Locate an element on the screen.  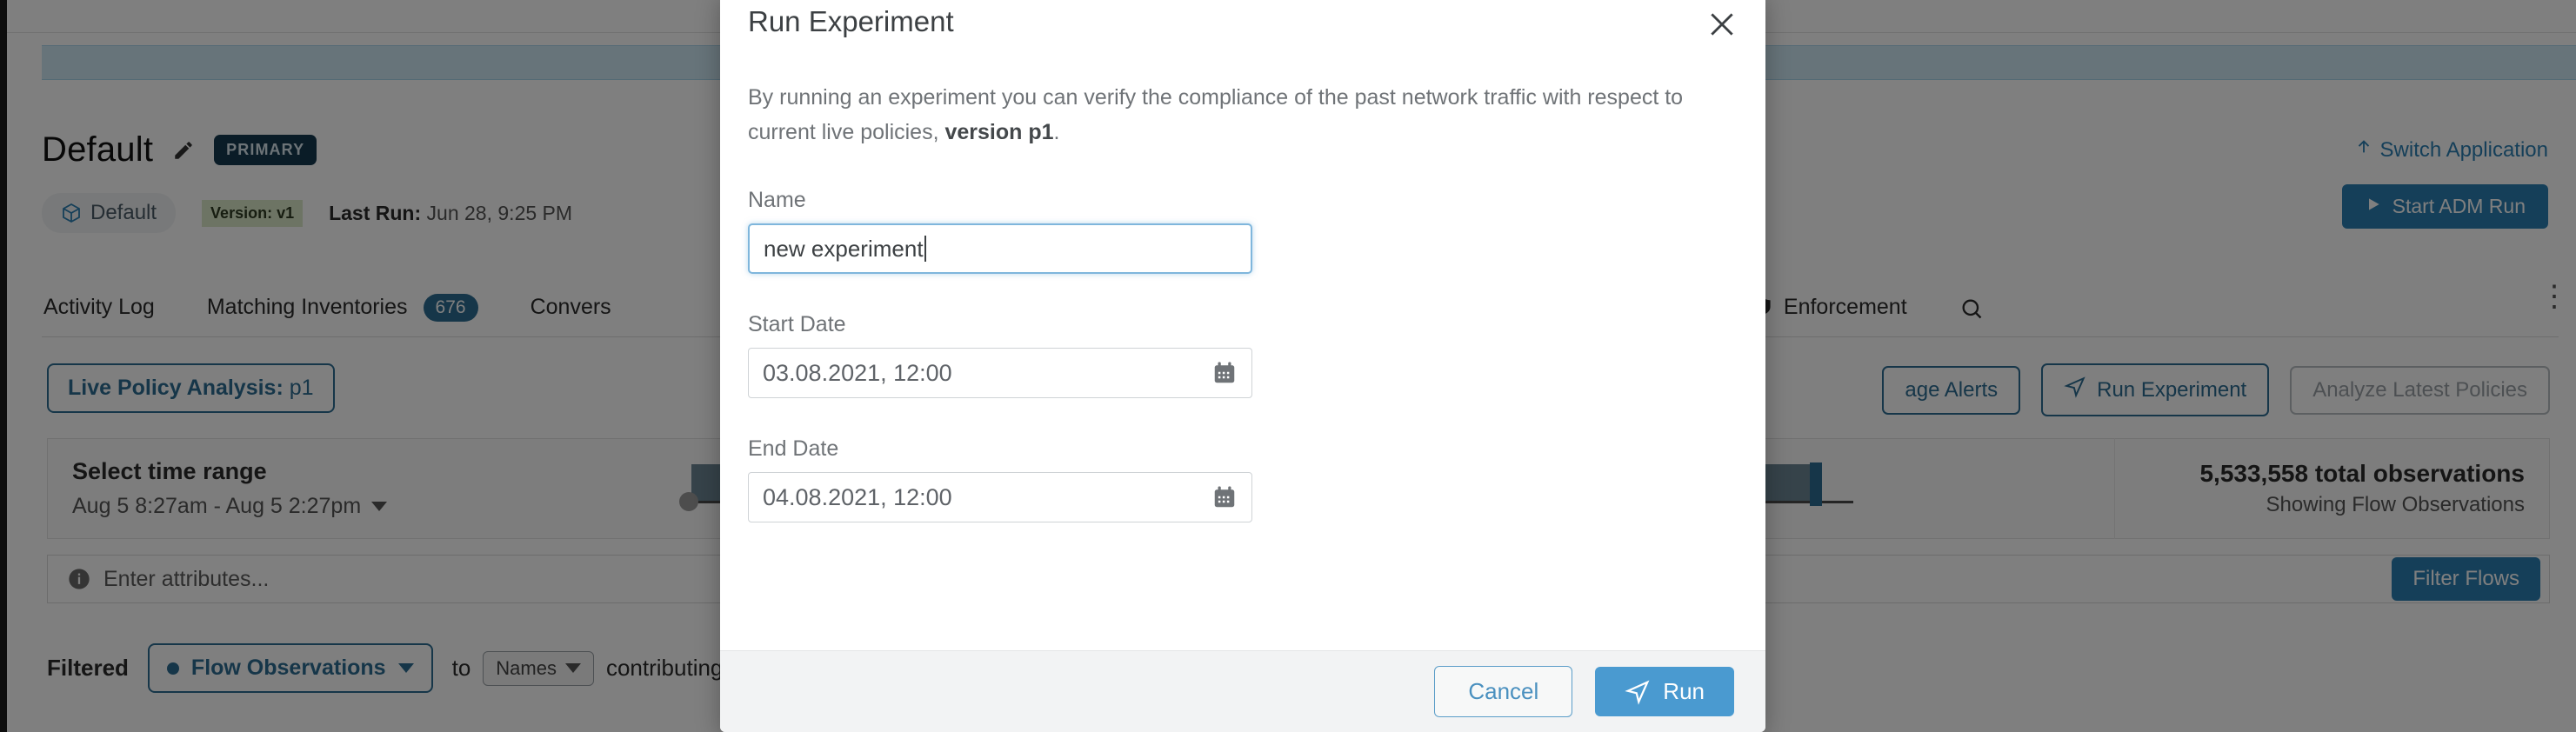
cancel-button-label: Cancel is located at coordinates (1504, 691).